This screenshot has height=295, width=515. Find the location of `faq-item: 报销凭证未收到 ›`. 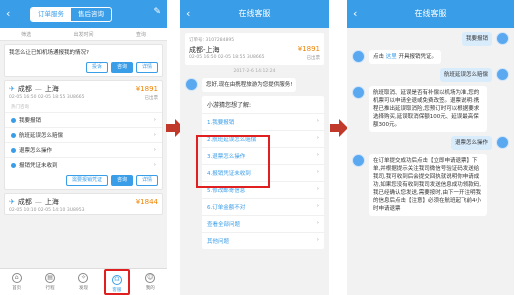

faq-item: 报销凭证未收到 › is located at coordinates (83, 164).